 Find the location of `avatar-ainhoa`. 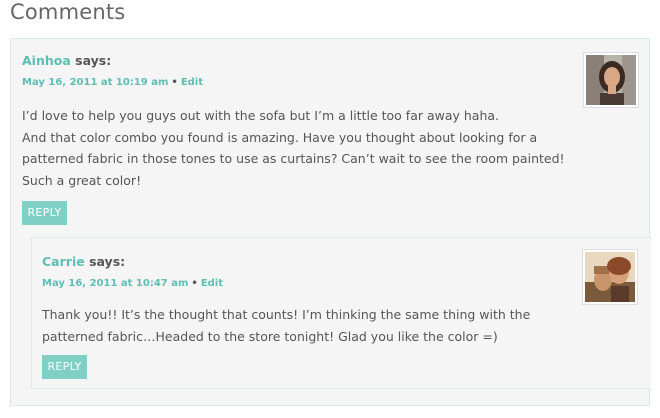

avatar-ainhoa is located at coordinates (611, 80).